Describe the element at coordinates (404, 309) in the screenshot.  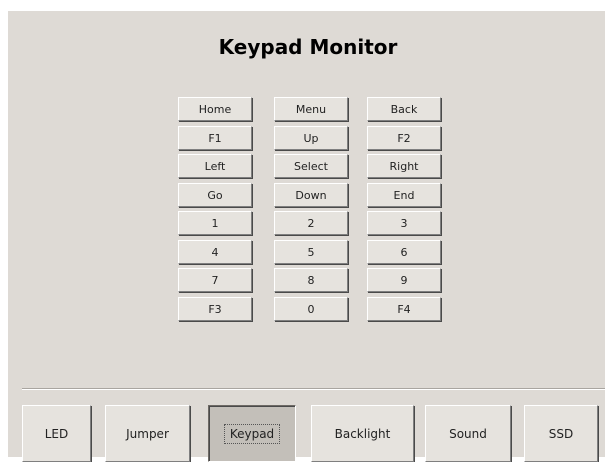
I see `key-f4-button: F4` at that location.